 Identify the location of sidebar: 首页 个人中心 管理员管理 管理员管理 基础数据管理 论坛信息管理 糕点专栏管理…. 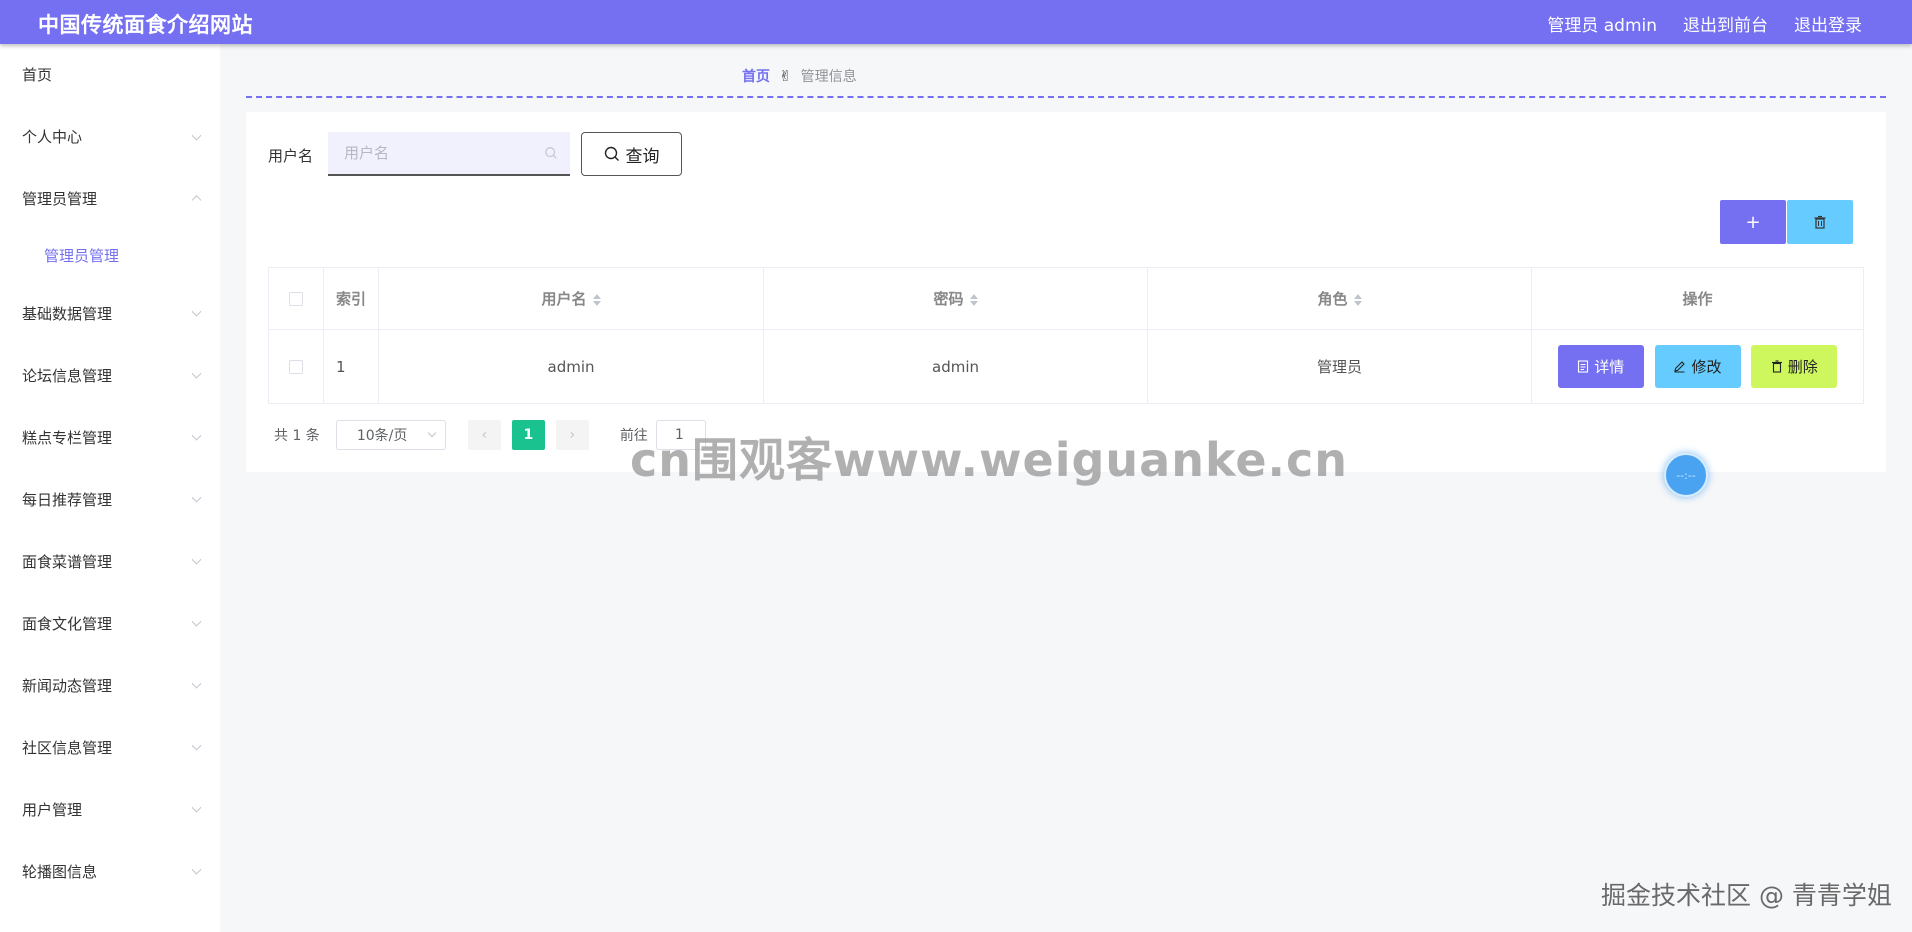
(110, 488).